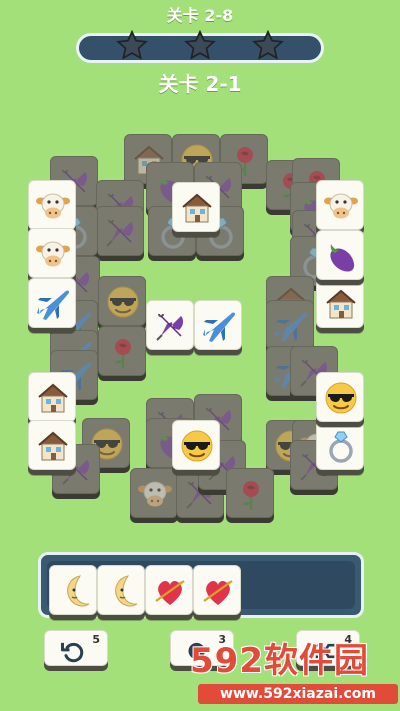  I want to click on undo-icon, so click(72, 652).